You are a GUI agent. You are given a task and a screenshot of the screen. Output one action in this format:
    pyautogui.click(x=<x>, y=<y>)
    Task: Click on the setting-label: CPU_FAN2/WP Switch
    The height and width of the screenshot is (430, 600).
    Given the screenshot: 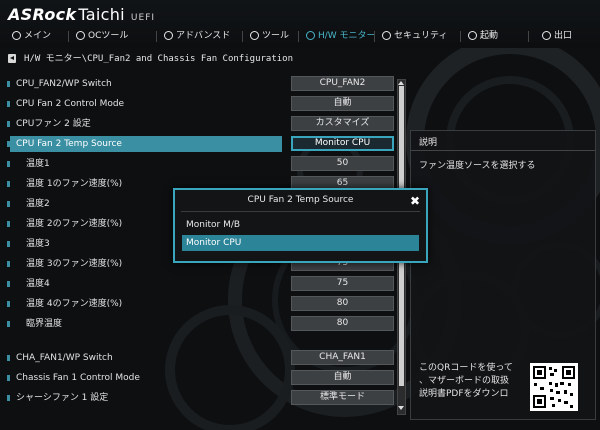 What is the action you would take?
    pyautogui.click(x=64, y=84)
    